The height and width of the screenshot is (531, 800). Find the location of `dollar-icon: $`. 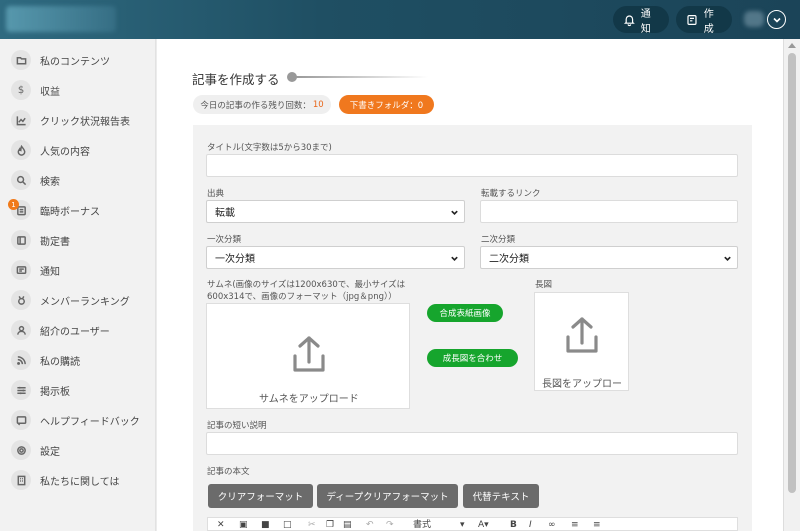

dollar-icon: $ is located at coordinates (21, 90).